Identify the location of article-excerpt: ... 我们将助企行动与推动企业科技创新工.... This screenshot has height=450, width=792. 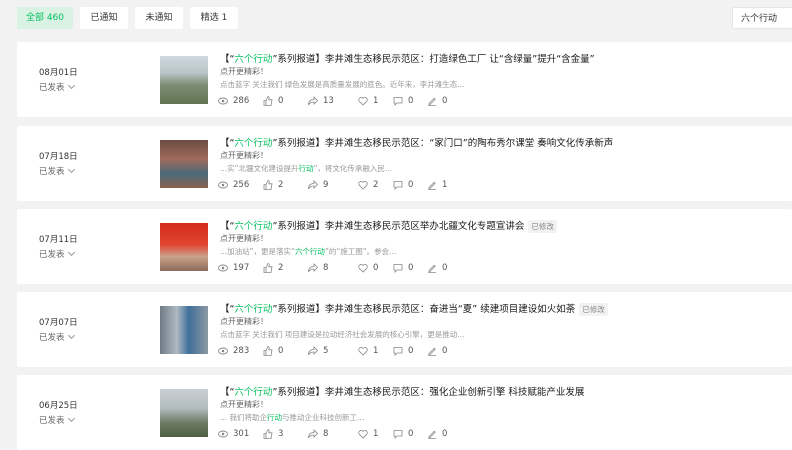
(292, 417).